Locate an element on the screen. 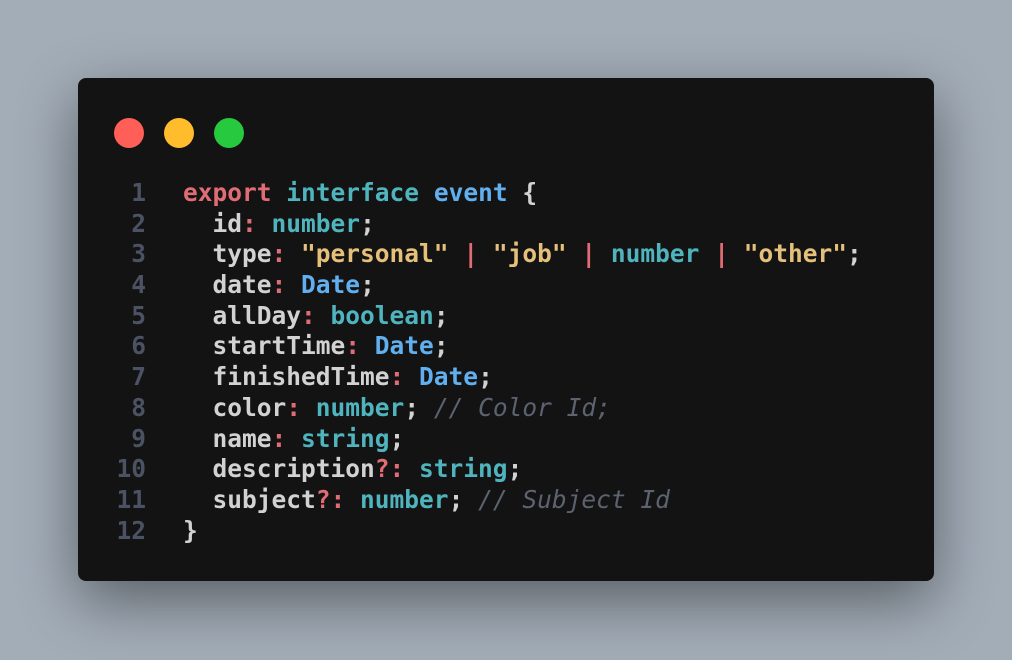  minimize-button is located at coordinates (179, 133).